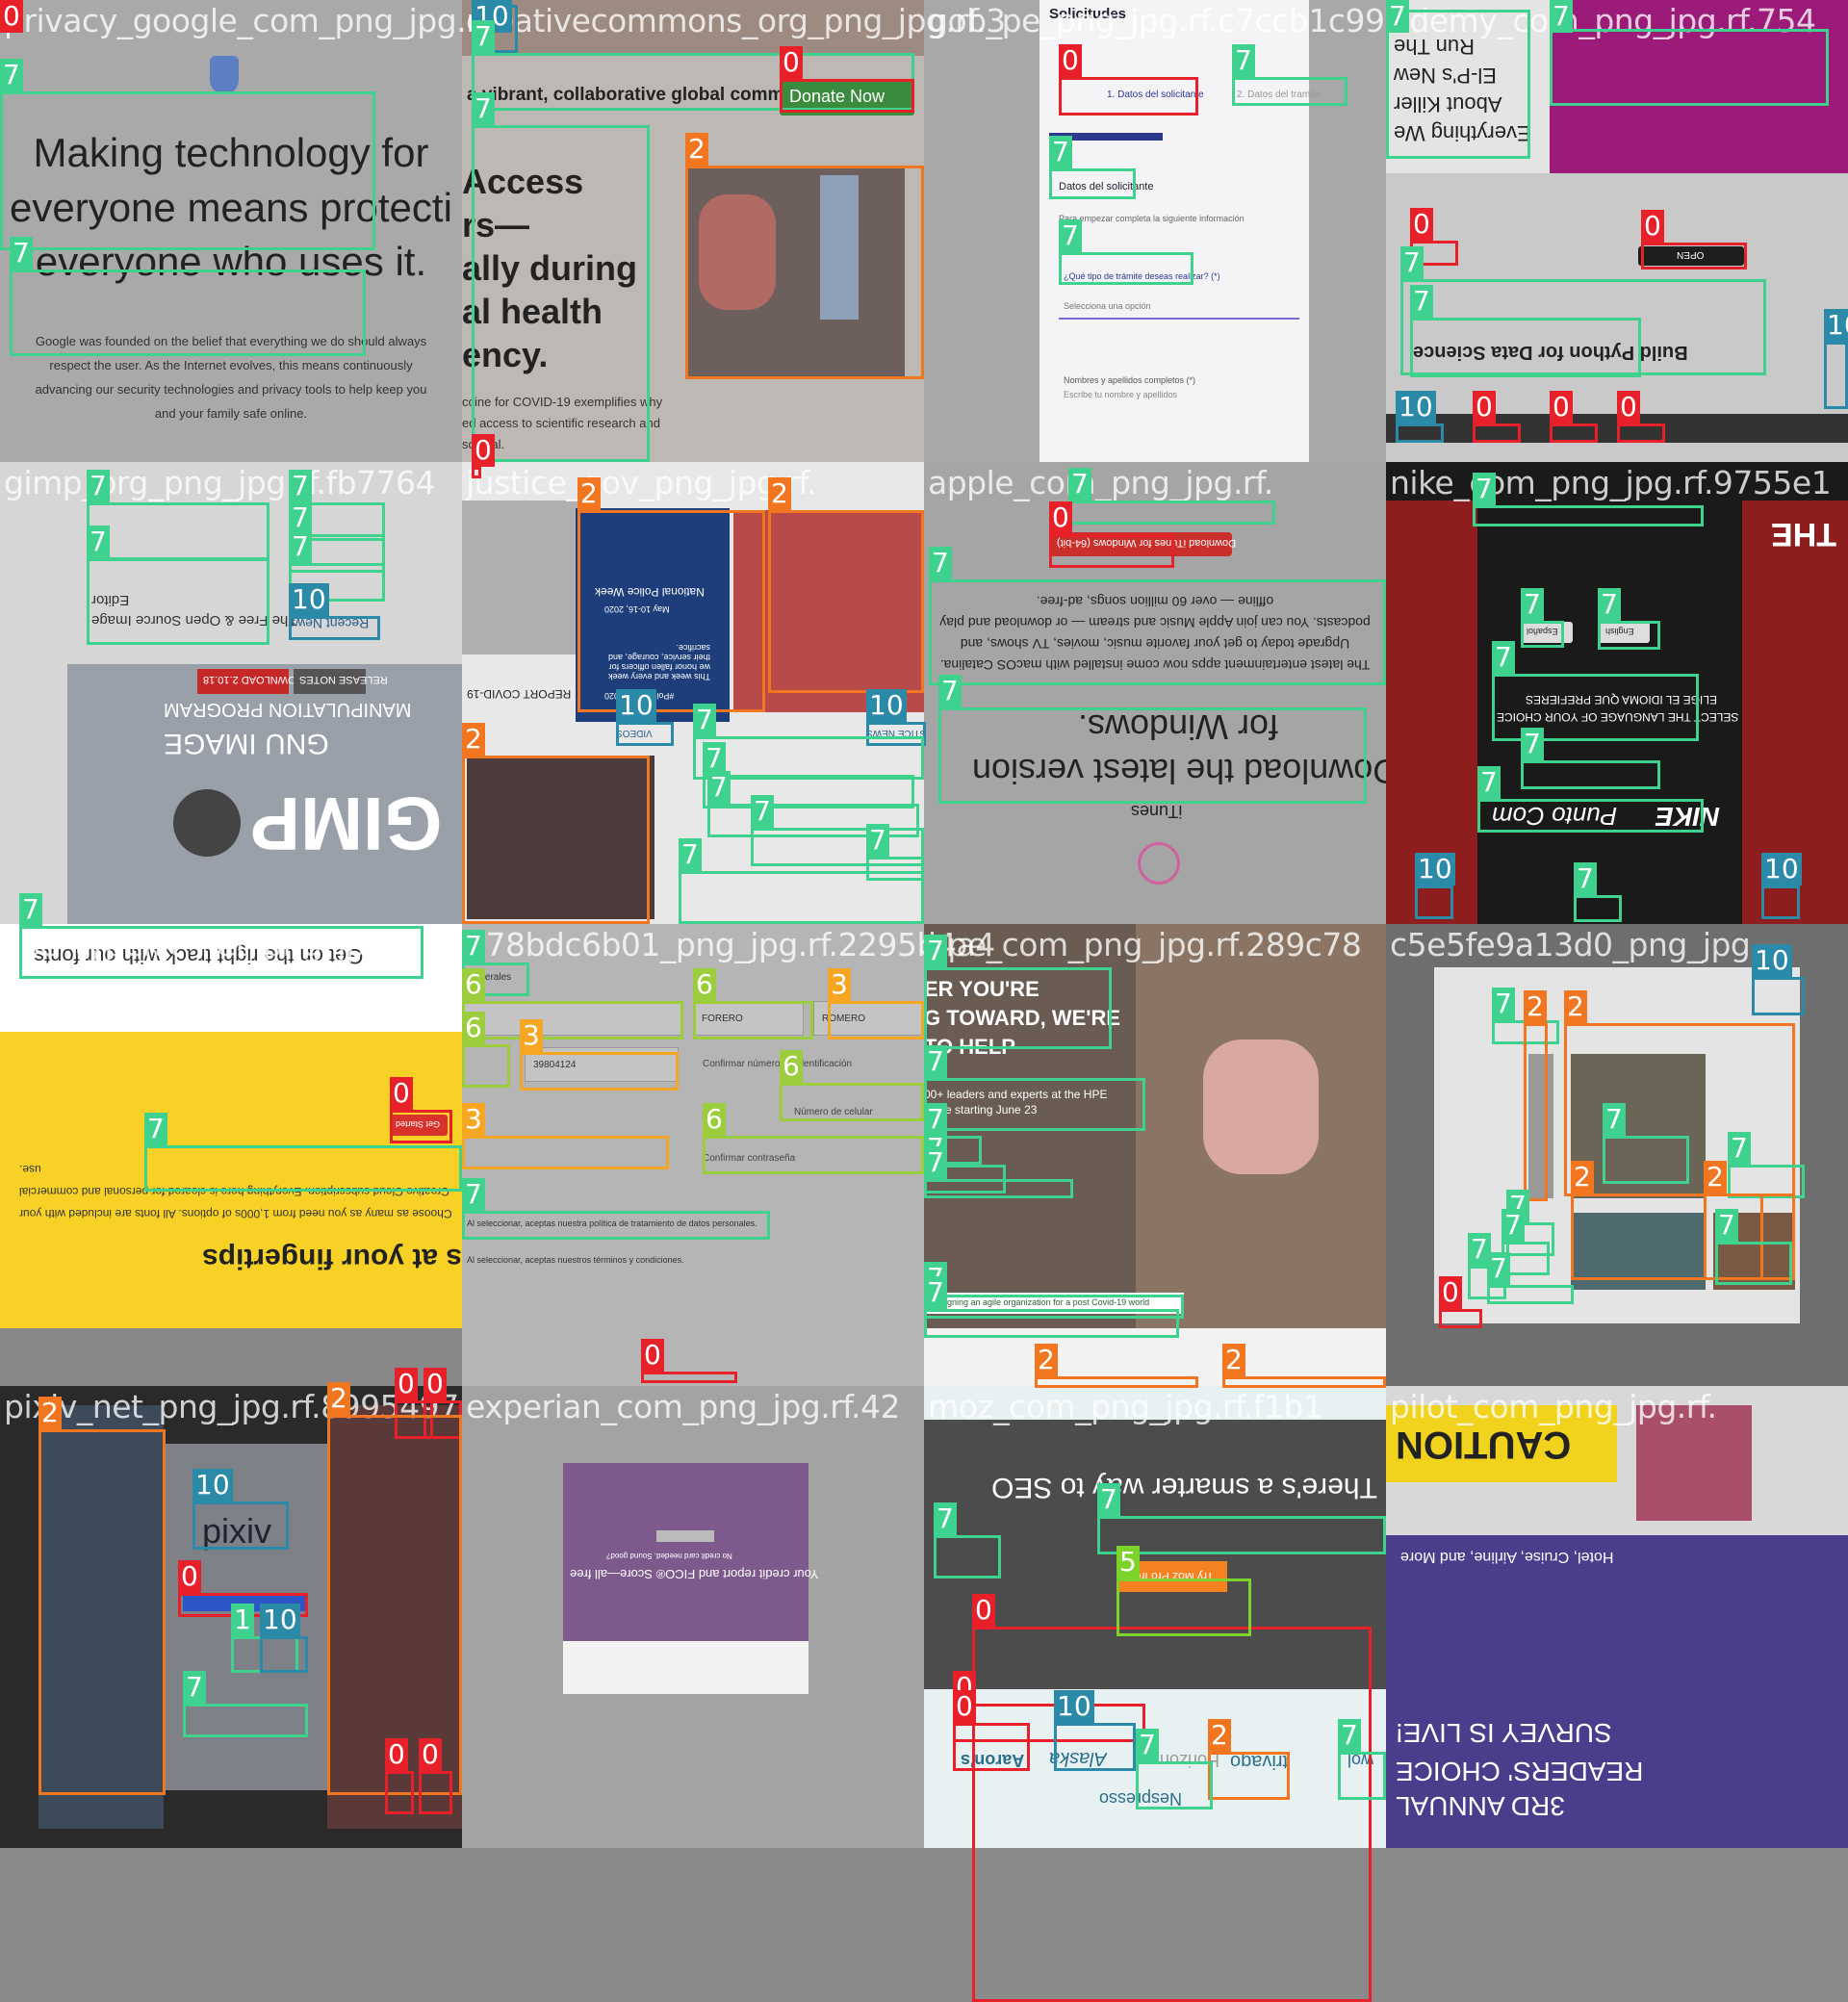 This screenshot has width=1848, height=2002. Describe the element at coordinates (1130, 380) in the screenshot. I see `name-label: Nombres y apellidos completos (*)` at that location.